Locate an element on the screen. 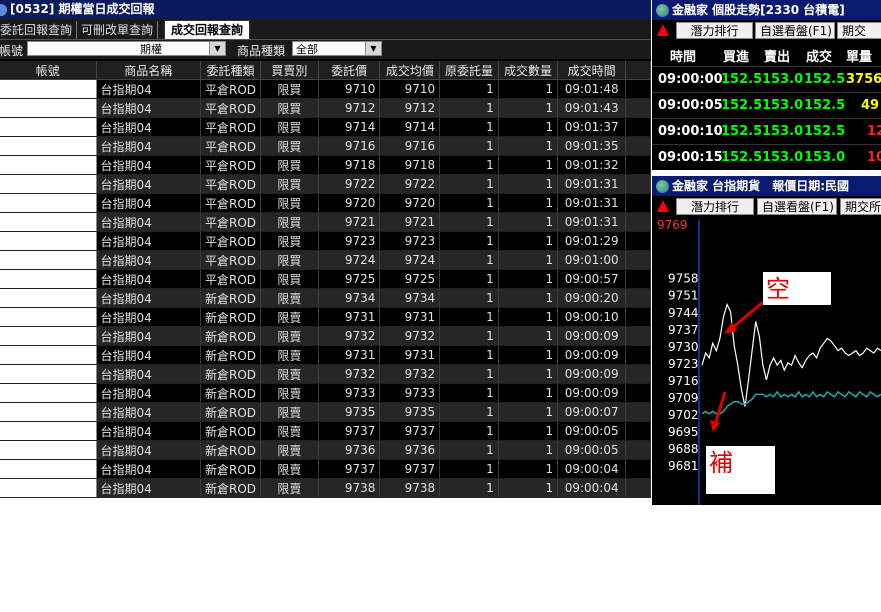 The width and height of the screenshot is (881, 612). table-row: 台指期04 新倉ROD 限賣 9731 9731 1 1 09:00:09 is located at coordinates (325, 355).